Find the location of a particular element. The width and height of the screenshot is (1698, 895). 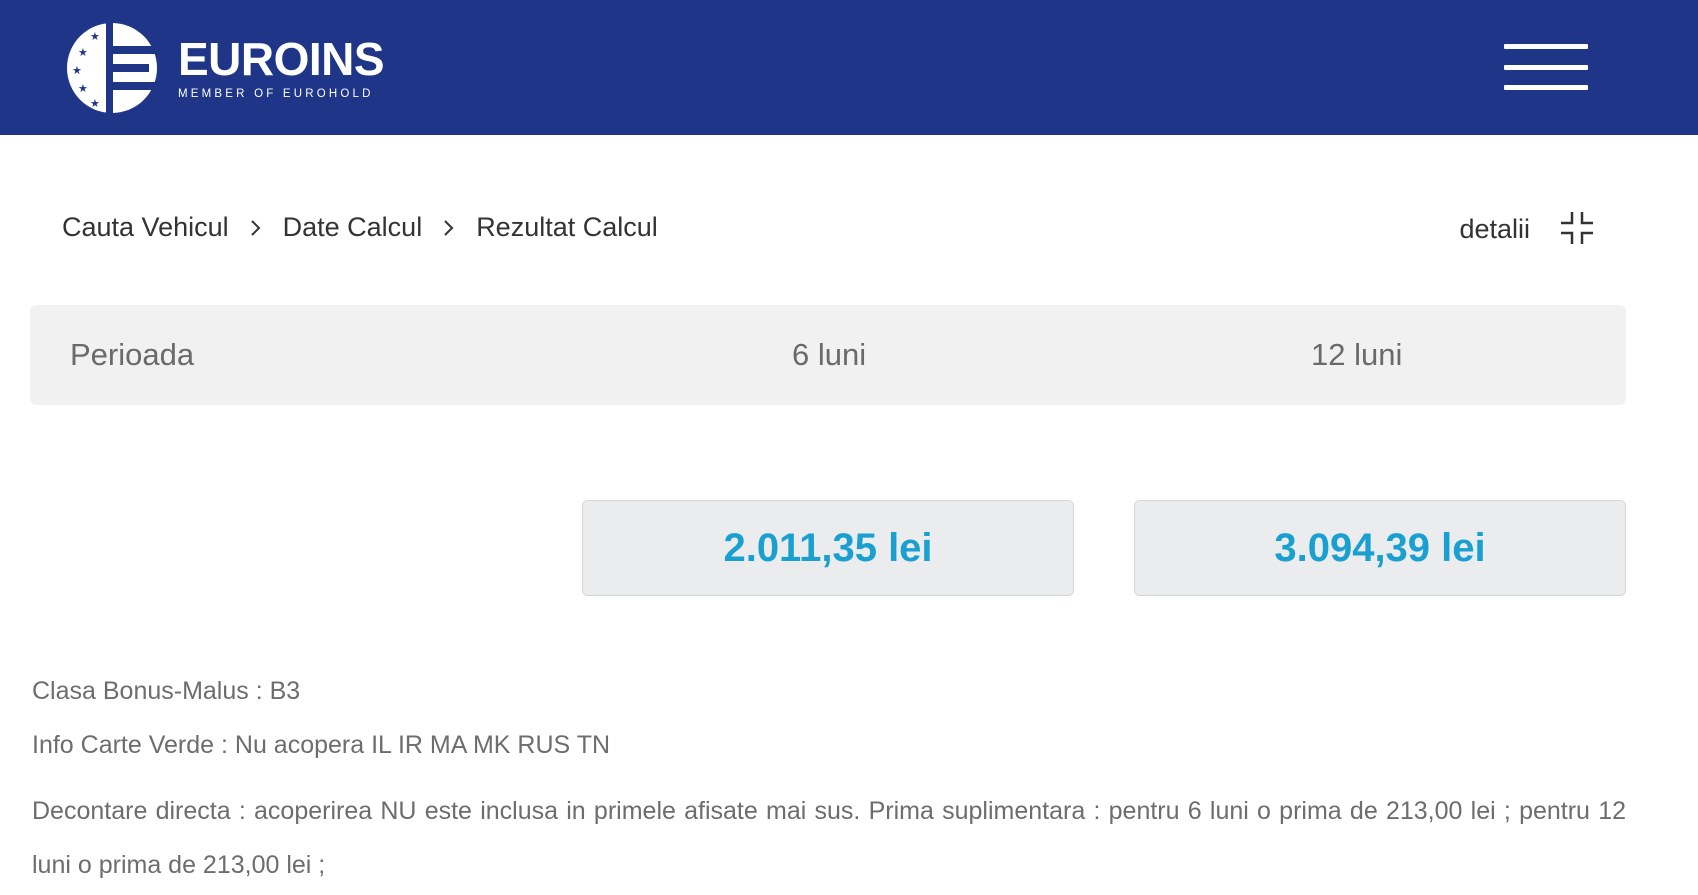

price-card-12-months: 3.094,39 lei is located at coordinates (1380, 548).